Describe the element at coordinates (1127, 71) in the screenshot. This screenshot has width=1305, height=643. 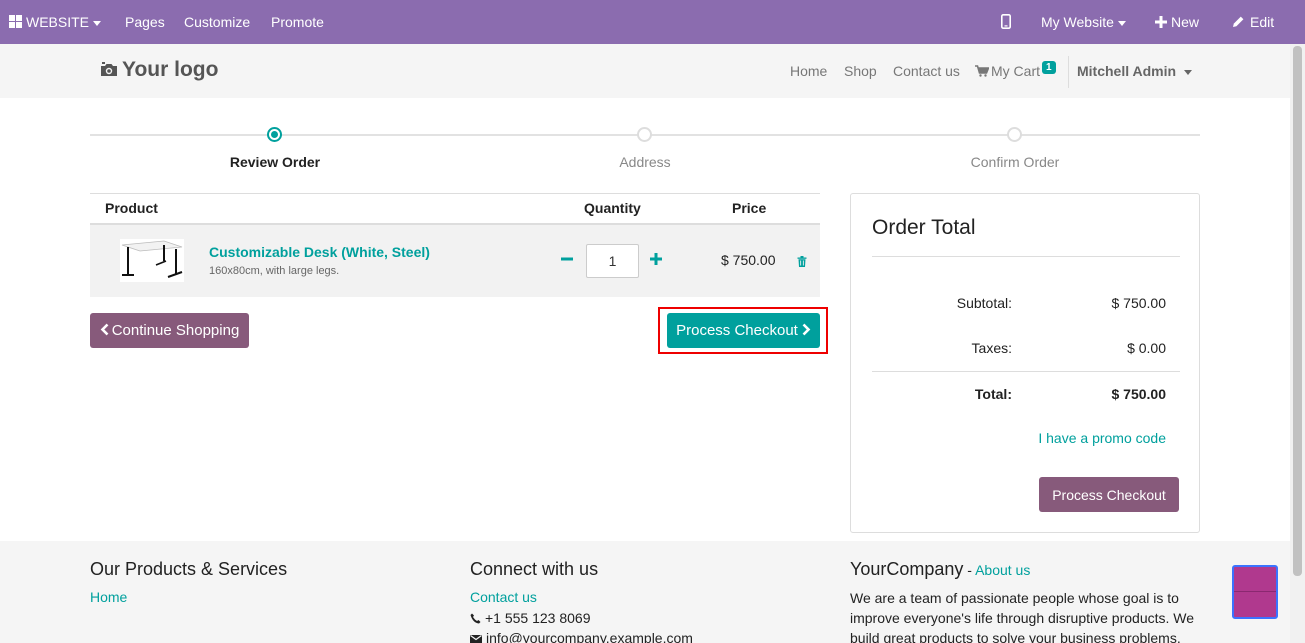
I see `user-name: Mitchell Admin` at that location.